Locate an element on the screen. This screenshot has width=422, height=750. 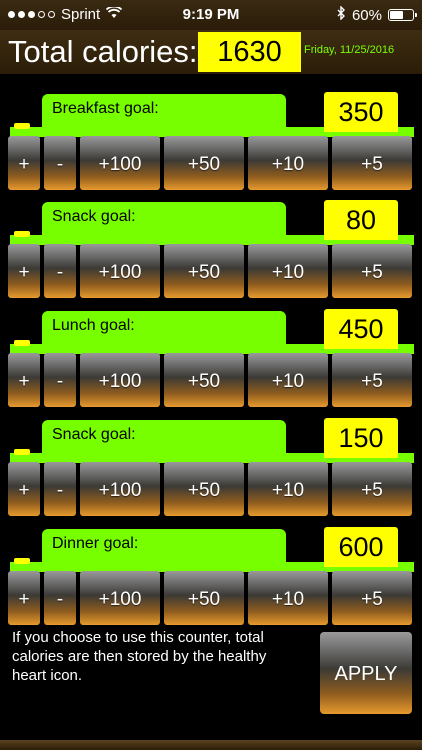
bottom-strip is located at coordinates (211, 745).